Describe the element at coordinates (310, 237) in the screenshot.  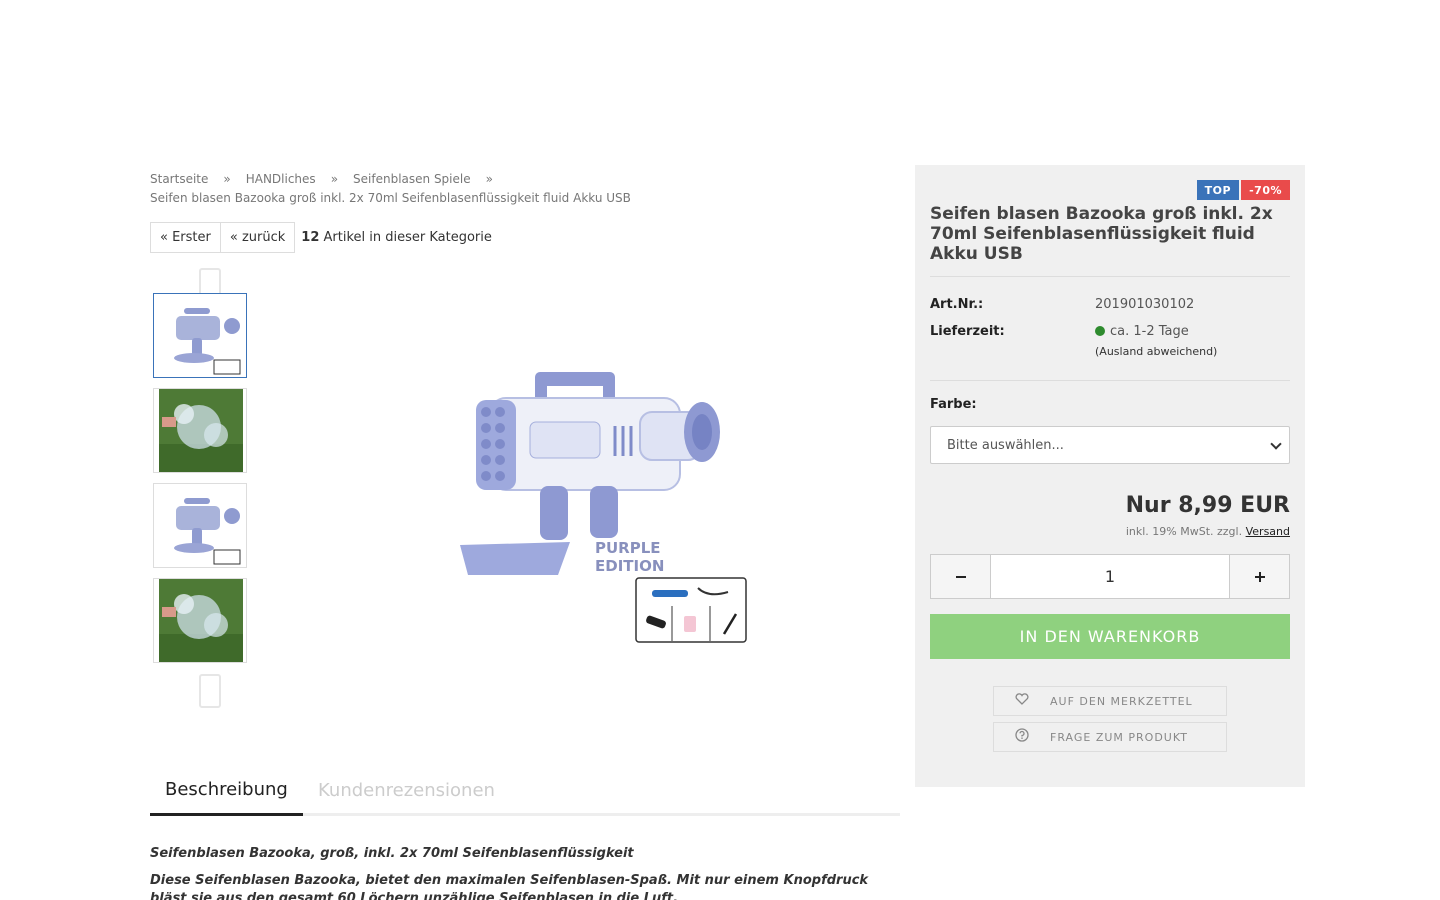
I see `category-count-number: 12` at that location.